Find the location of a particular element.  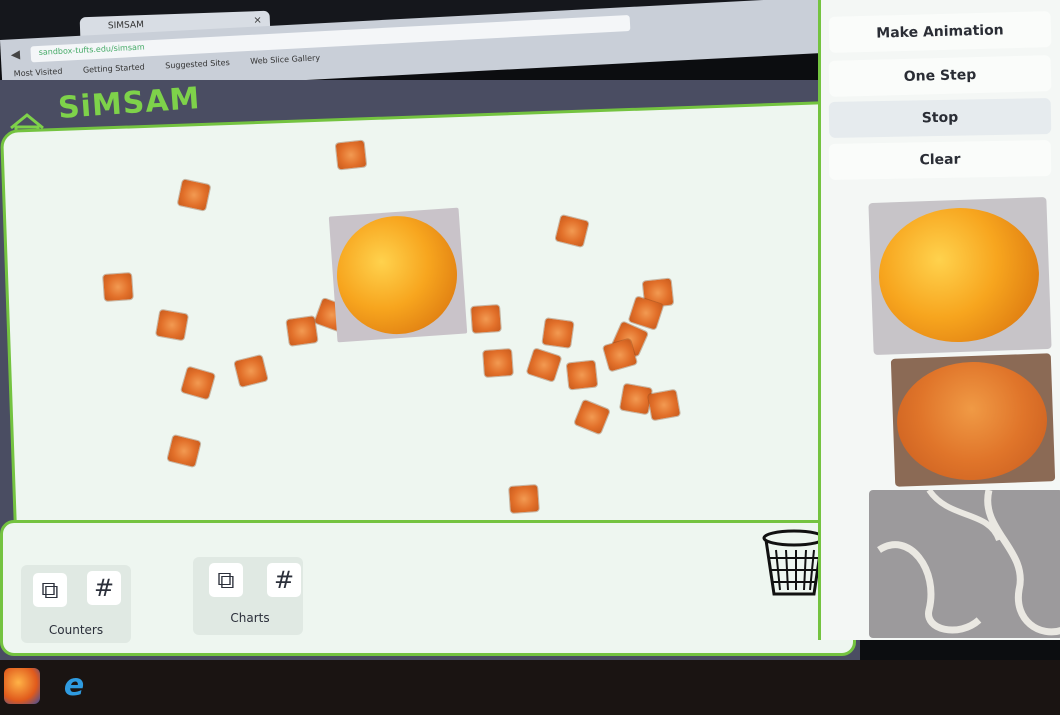

clear-button: Clear is located at coordinates (940, 160).